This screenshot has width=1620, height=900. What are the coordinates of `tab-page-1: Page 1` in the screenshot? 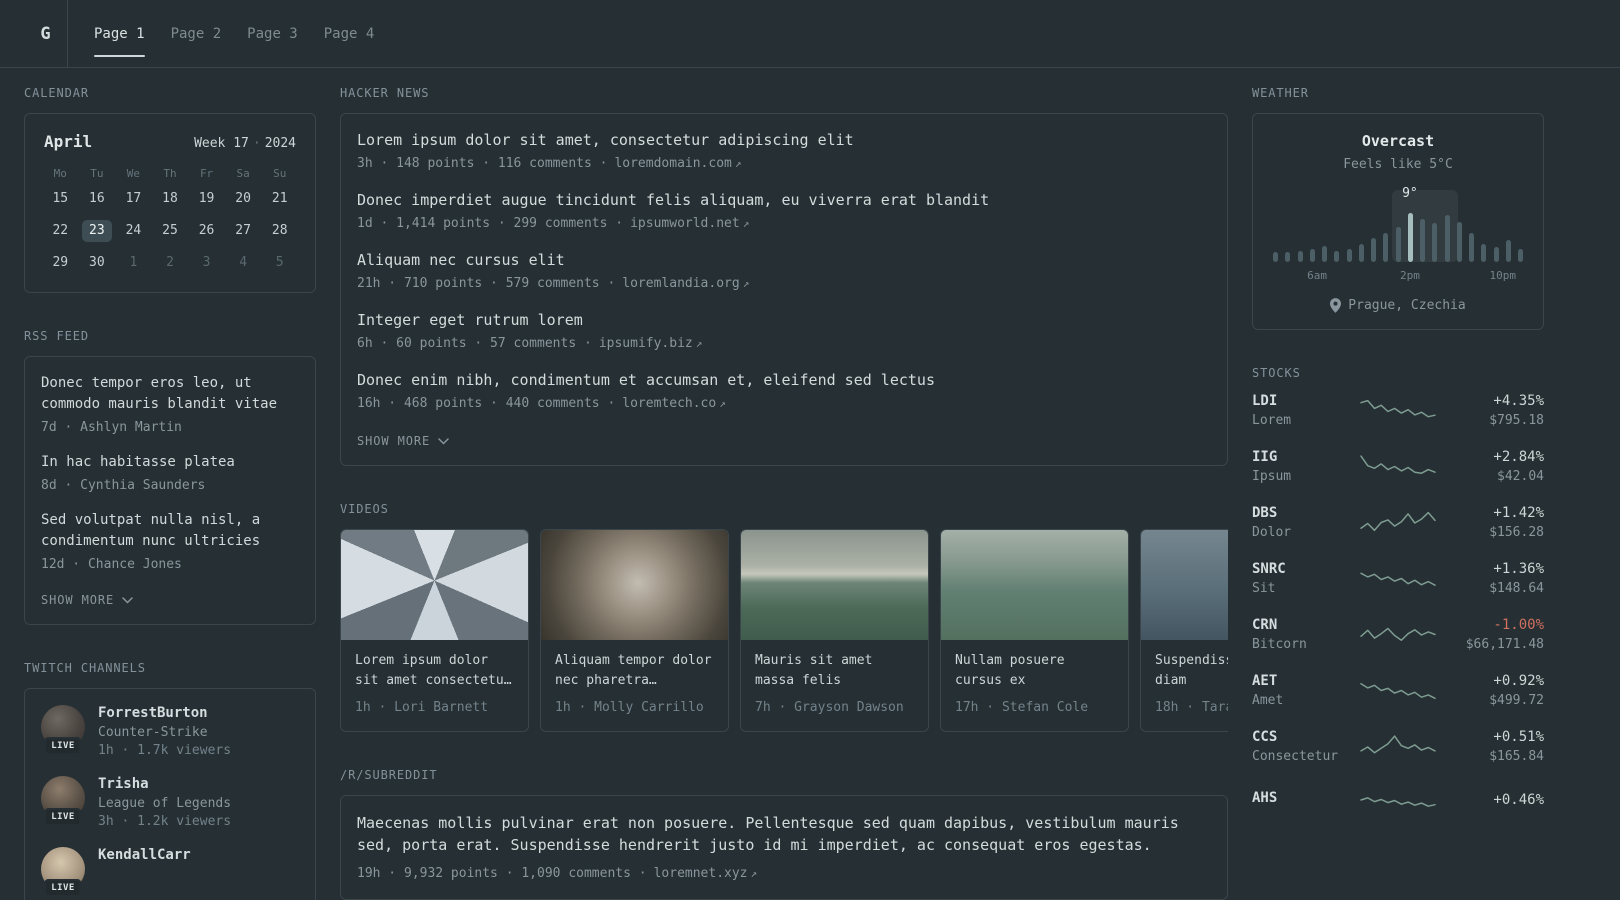 It's located at (119, 33).